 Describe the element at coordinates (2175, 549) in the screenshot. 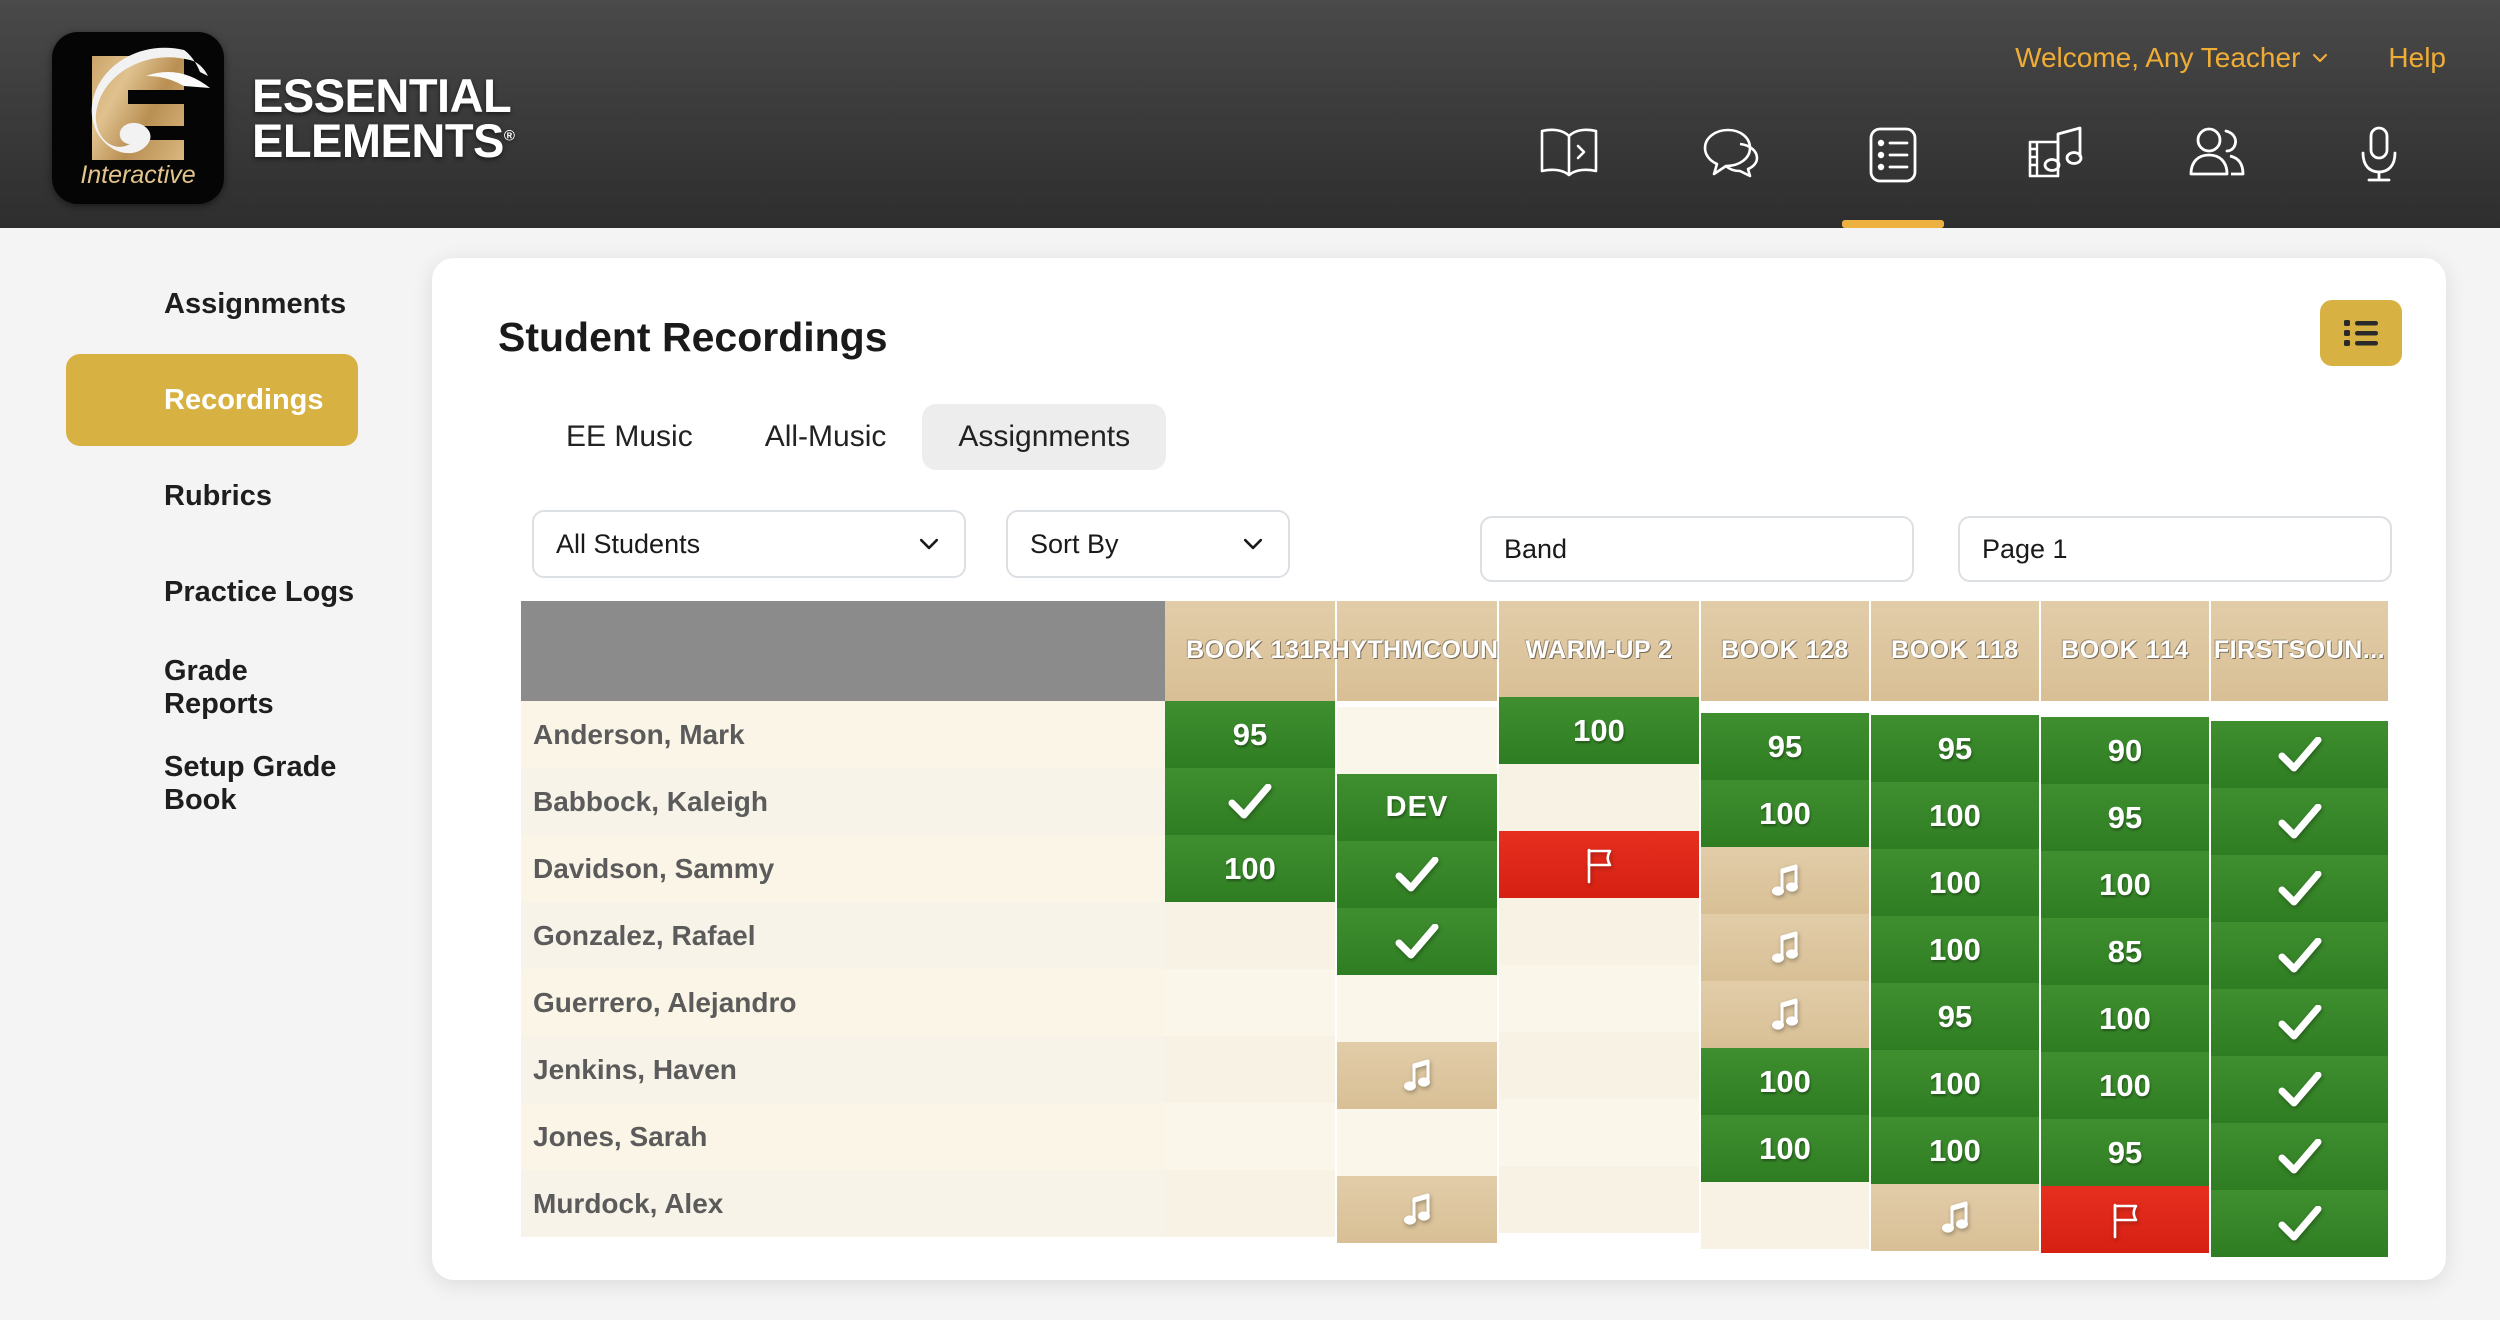

I see `page-field: Page 1` at that location.